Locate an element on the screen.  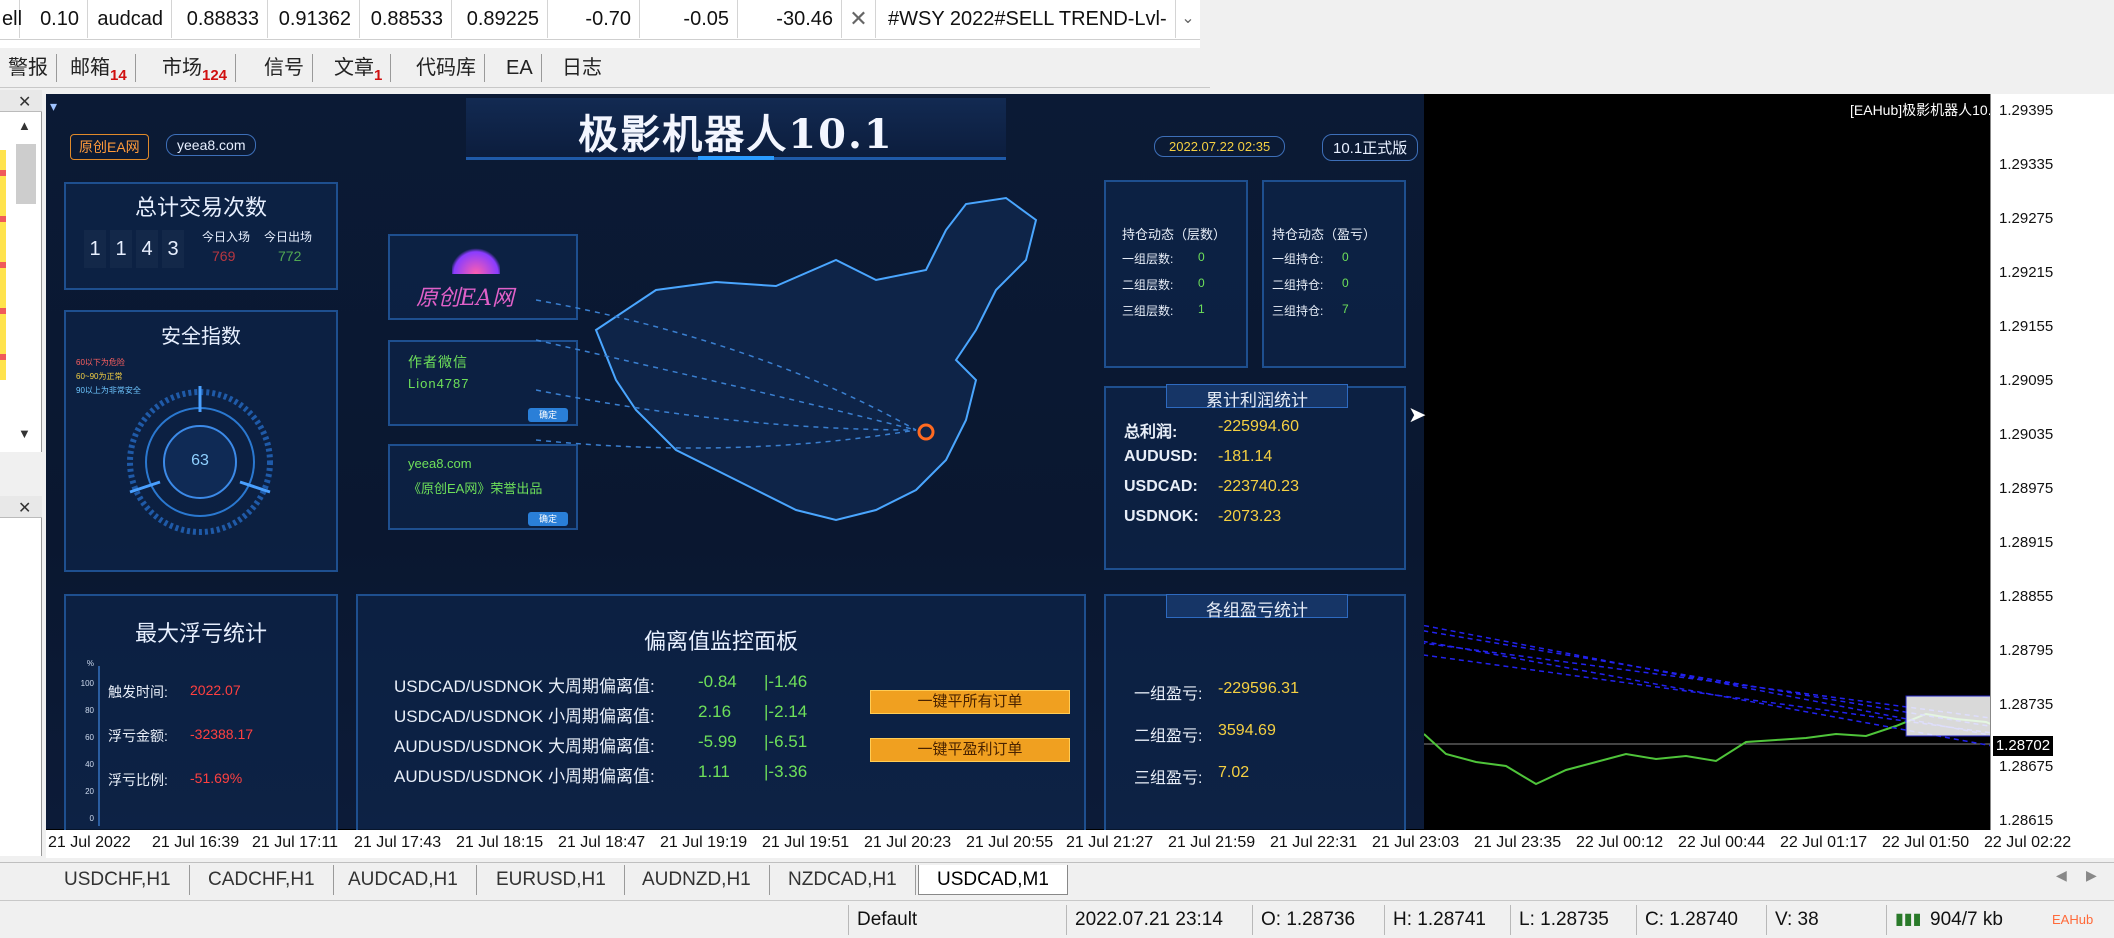
group-row-value: 7.02 is located at coordinates (1234, 772).